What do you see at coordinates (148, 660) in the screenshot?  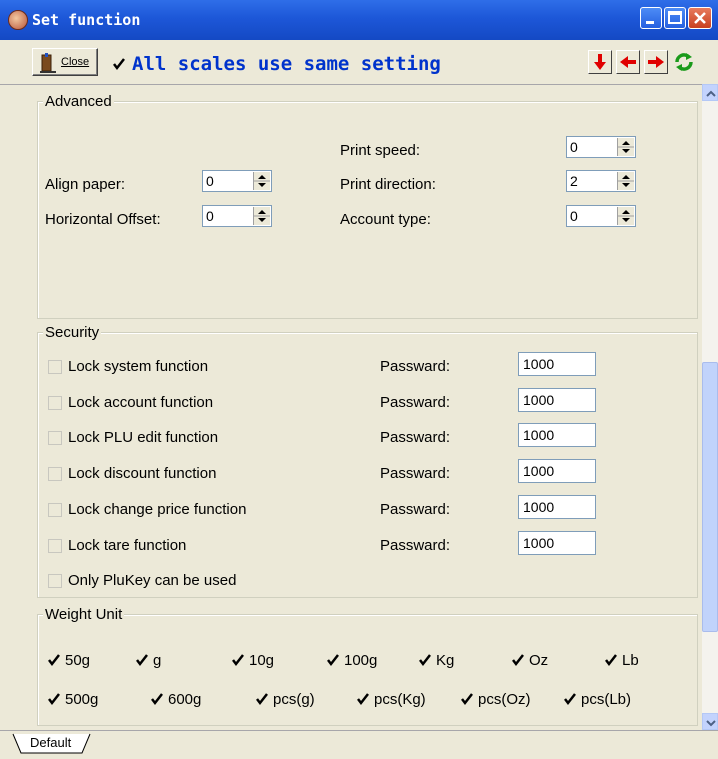 I see `weight-unit-option: g` at bounding box center [148, 660].